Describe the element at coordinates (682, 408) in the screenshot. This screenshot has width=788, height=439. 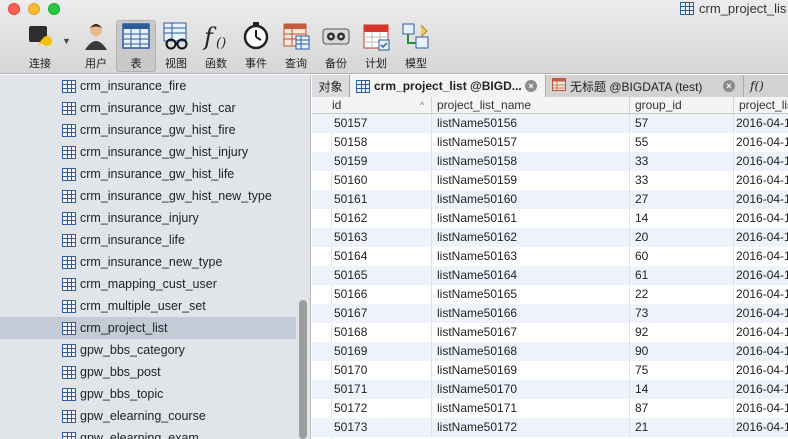
I see `table-cell: 87` at that location.